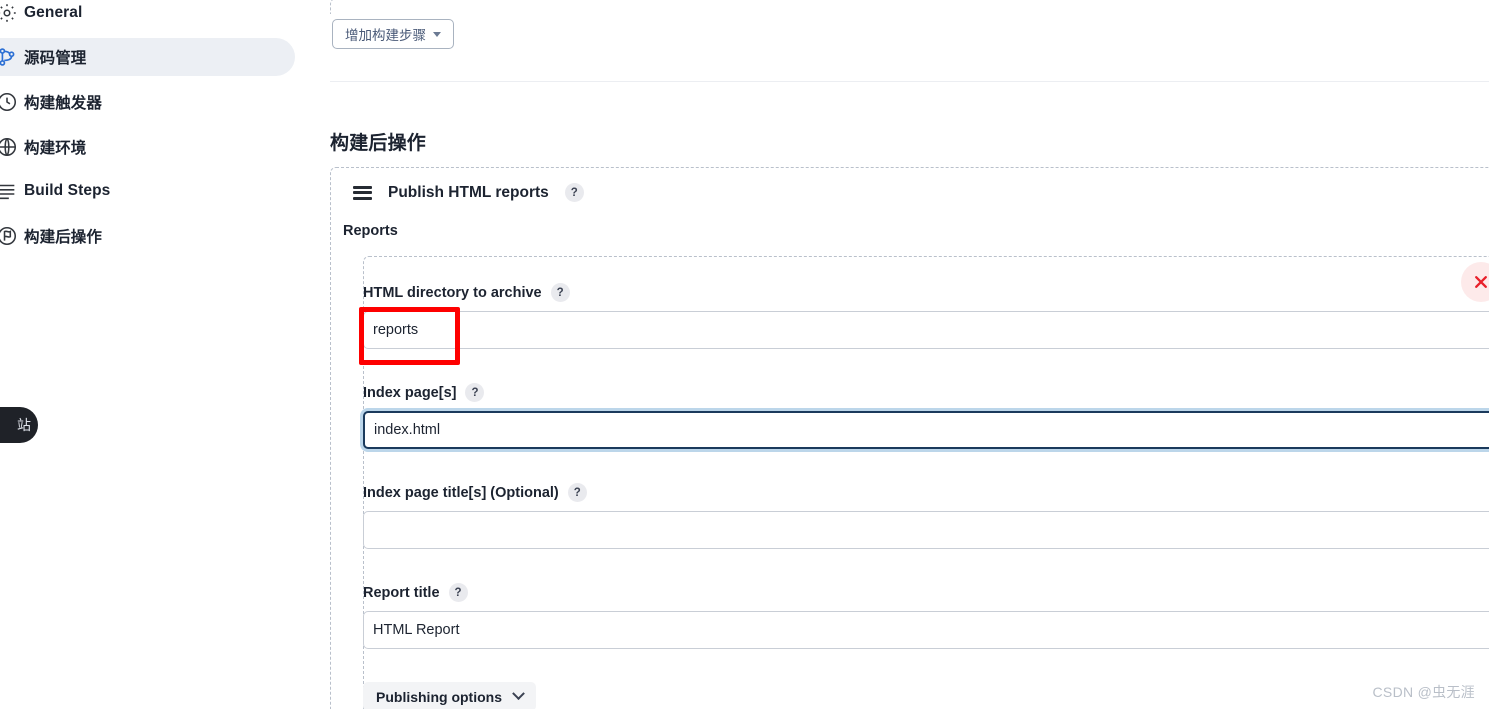 Image resolution: width=1489 pixels, height=709 pixels. I want to click on field-label-row: HTML directory to archive ?, so click(926, 292).